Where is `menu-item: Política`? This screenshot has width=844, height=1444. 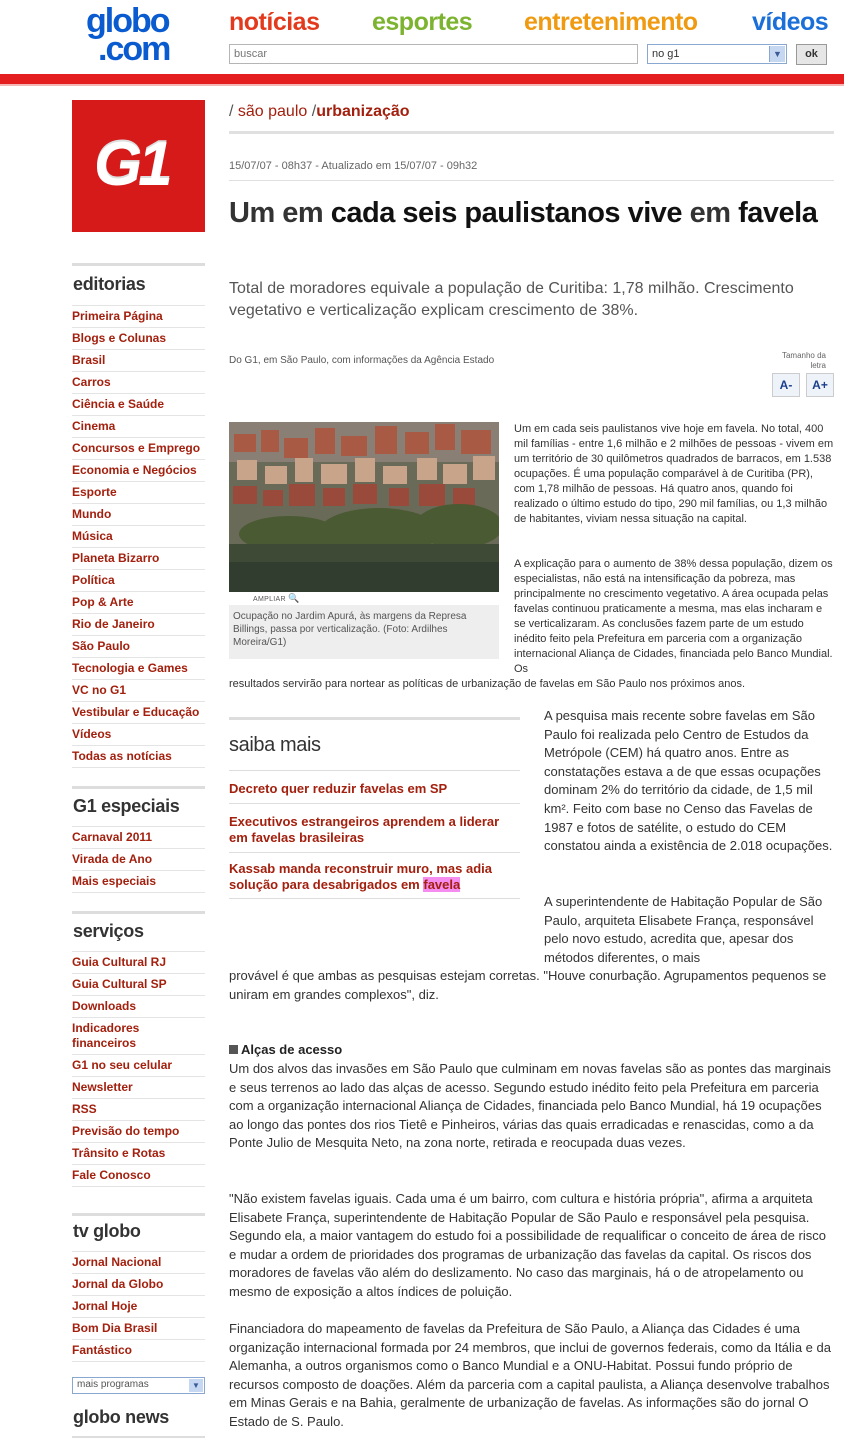
menu-item: Política is located at coordinates (138, 581).